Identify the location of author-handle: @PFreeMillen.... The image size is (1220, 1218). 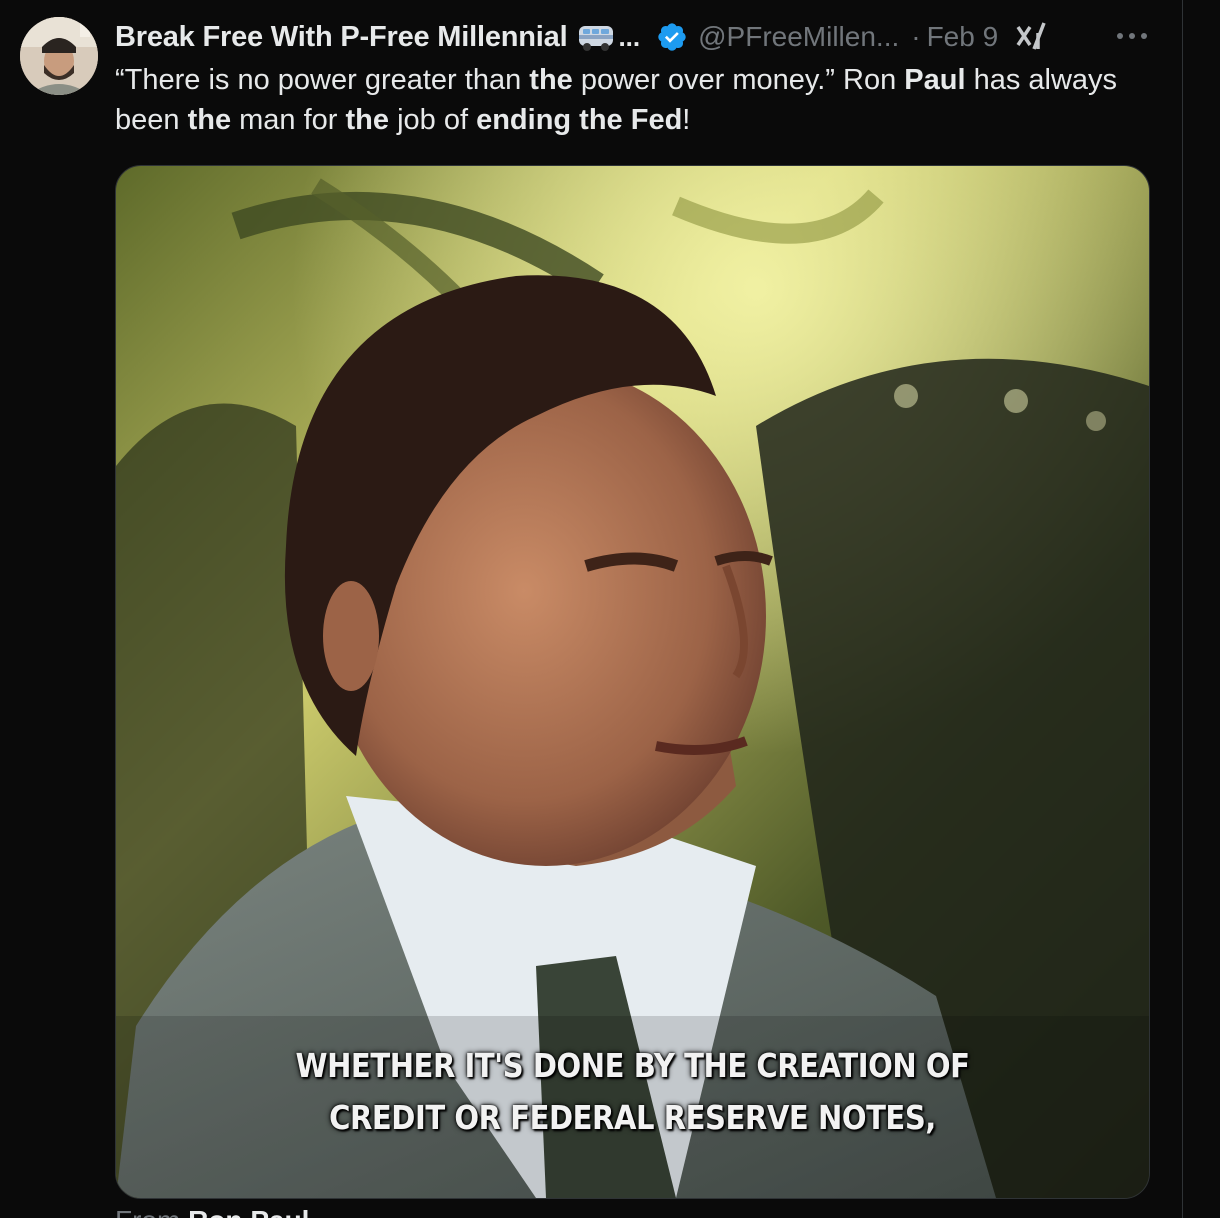
(798, 37).